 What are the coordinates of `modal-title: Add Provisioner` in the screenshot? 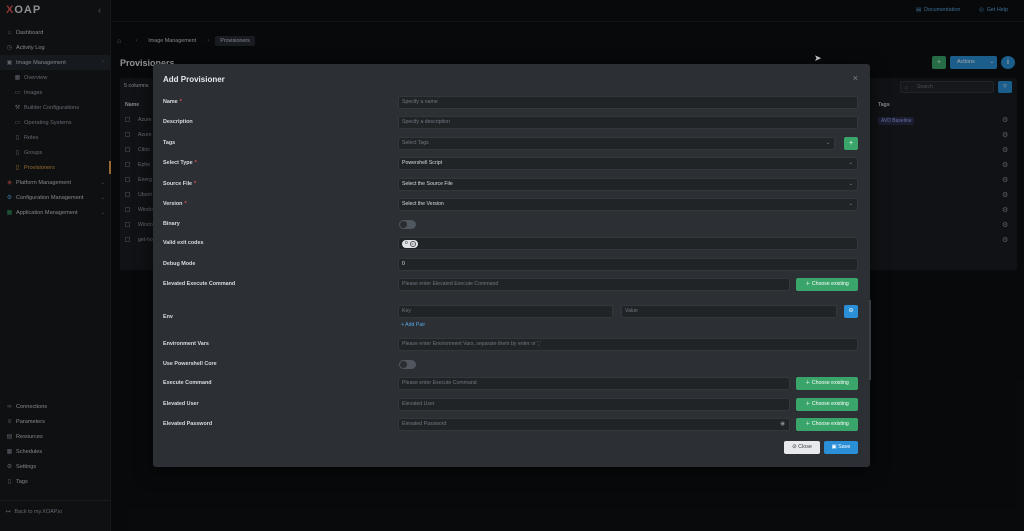 It's located at (194, 79).